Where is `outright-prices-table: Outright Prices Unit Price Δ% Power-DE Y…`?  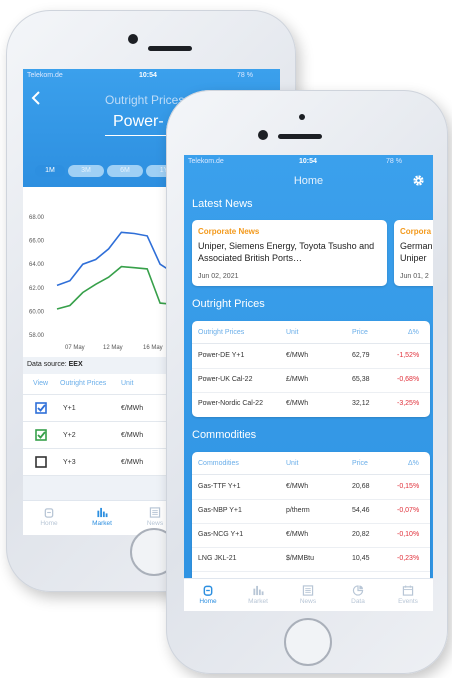 outright-prices-table: Outright Prices Unit Price Δ% Power-DE Y… is located at coordinates (311, 369).